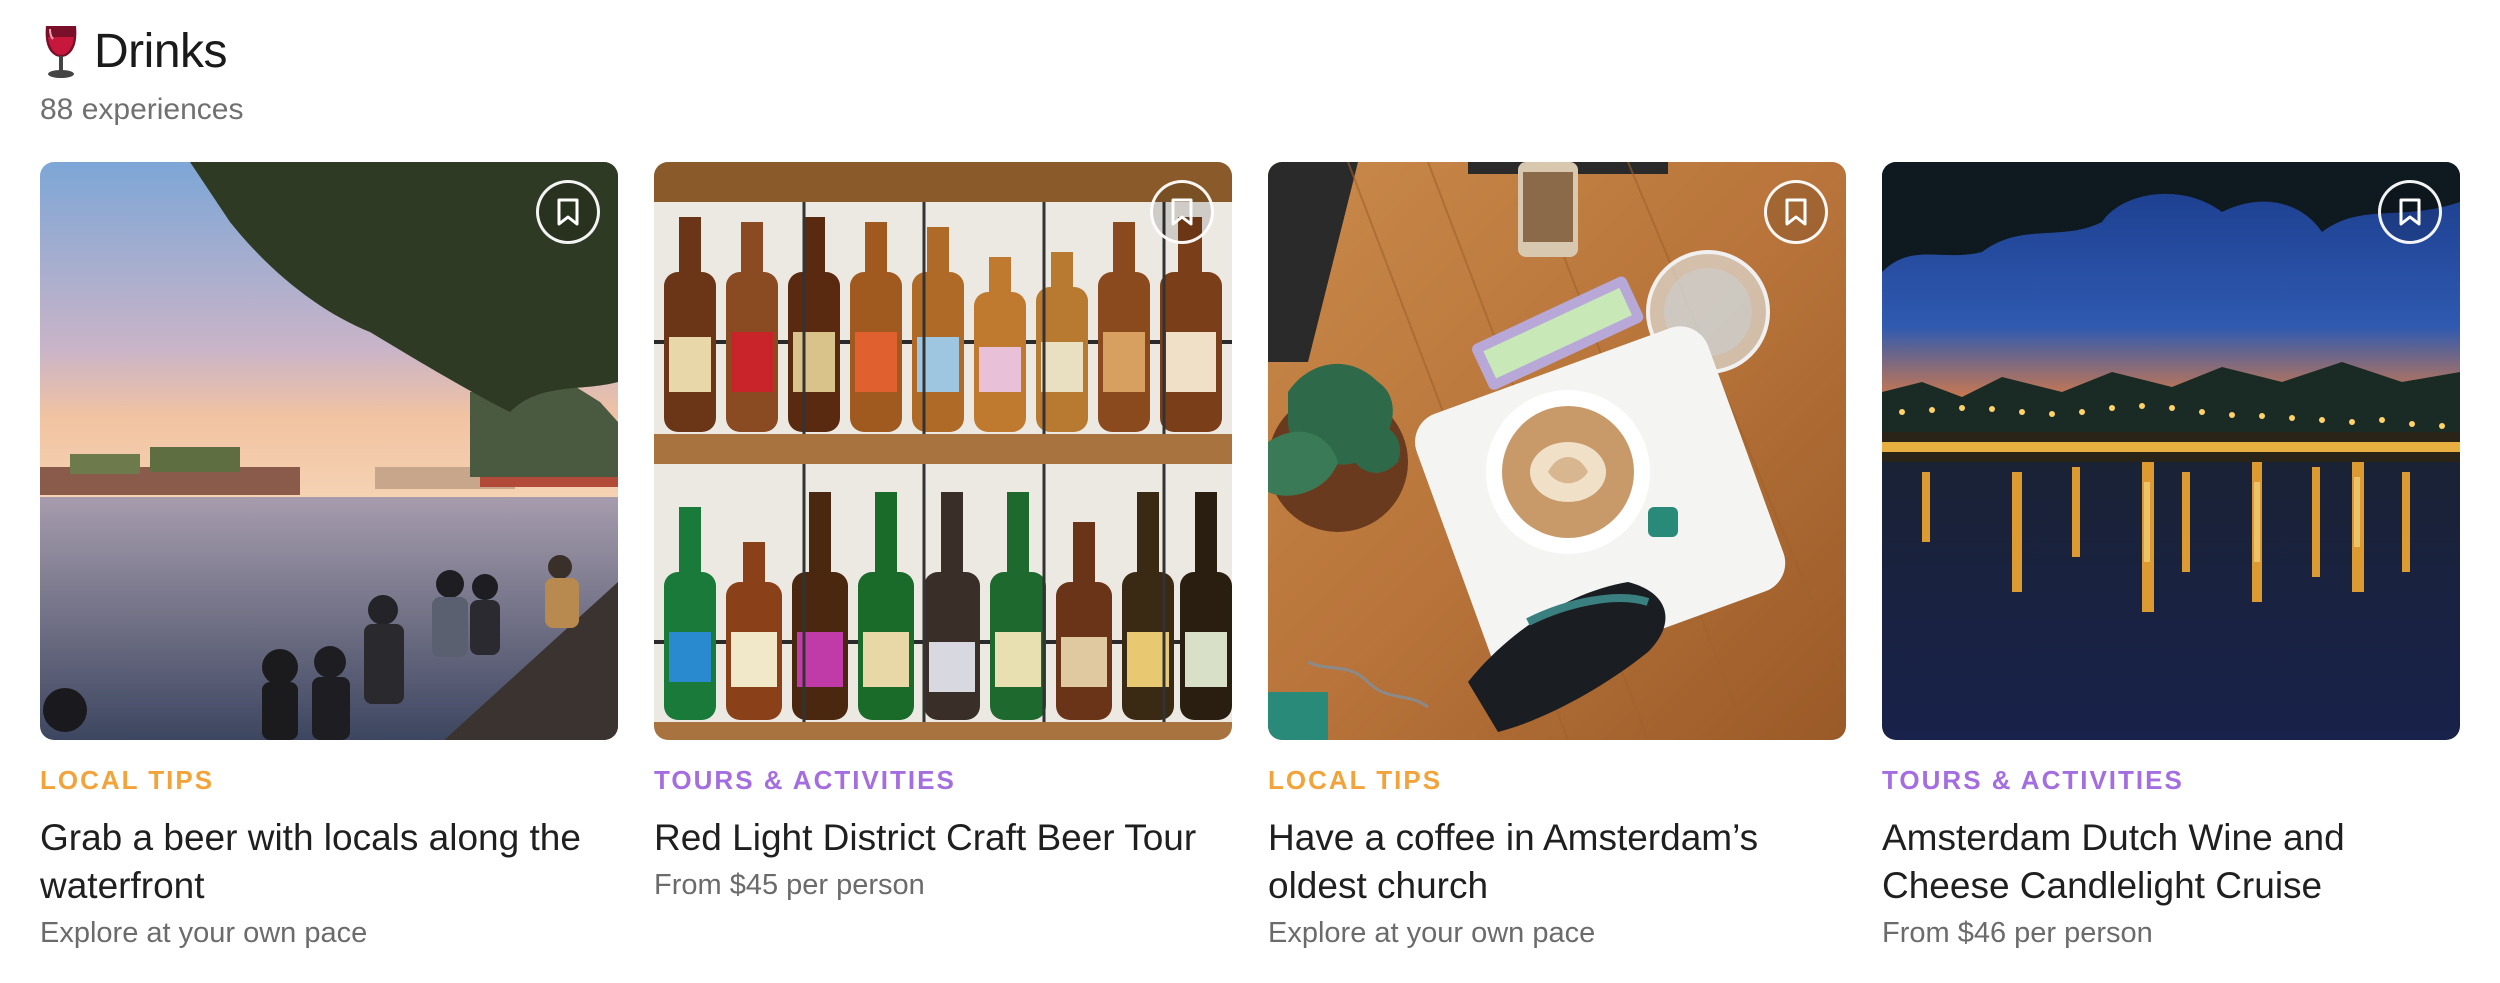  Describe the element at coordinates (142, 109) in the screenshot. I see `experience-count: 88 experiences` at that location.